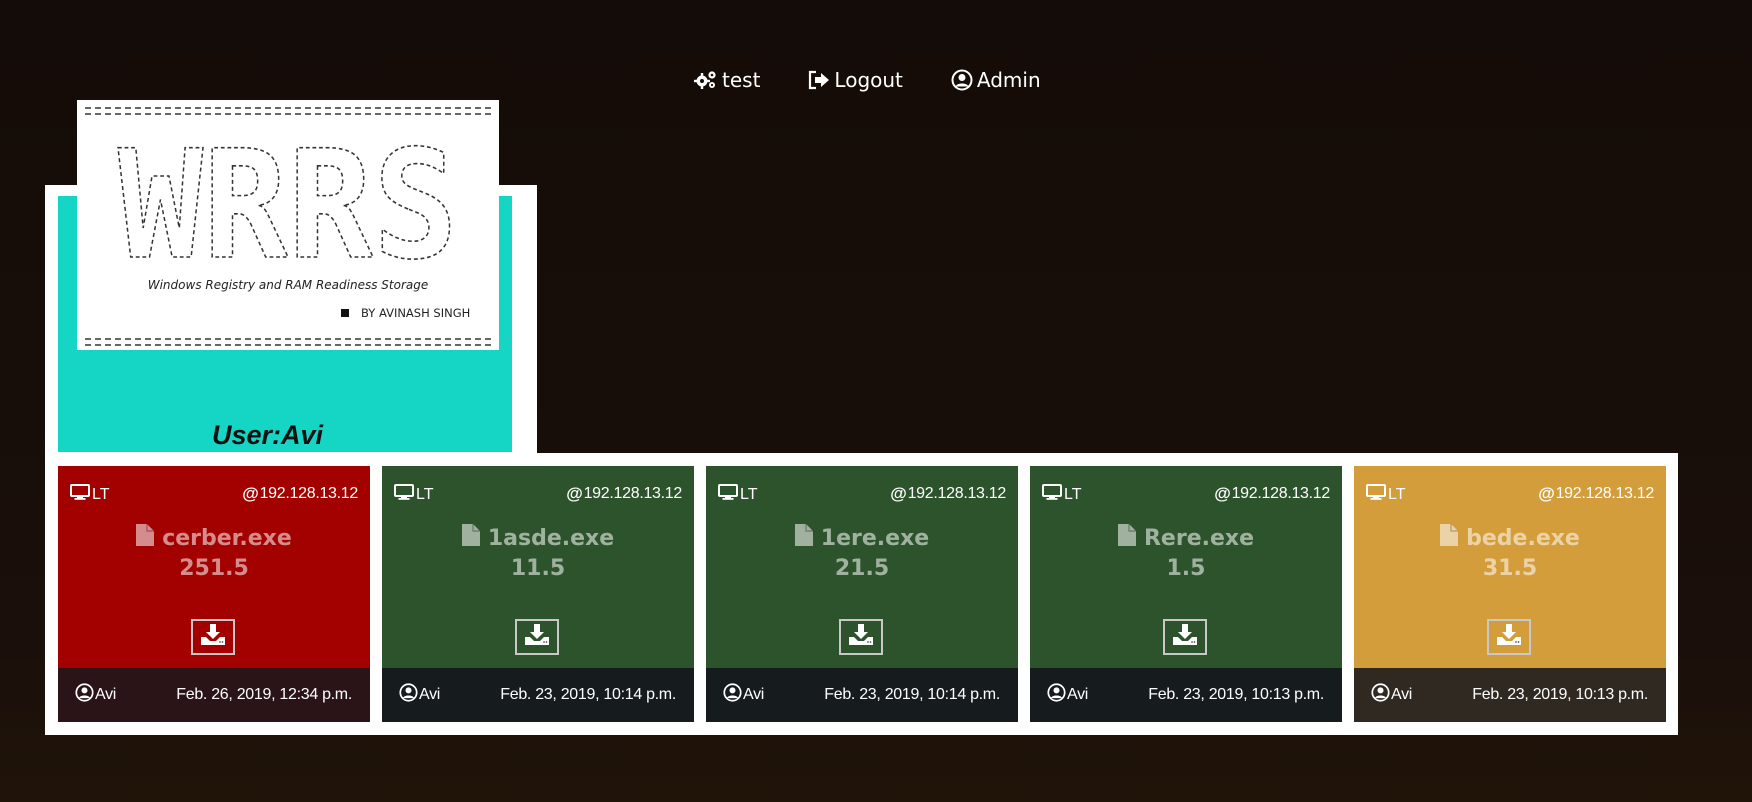  What do you see at coordinates (741, 80) in the screenshot?
I see `nav-test-label: test` at bounding box center [741, 80].